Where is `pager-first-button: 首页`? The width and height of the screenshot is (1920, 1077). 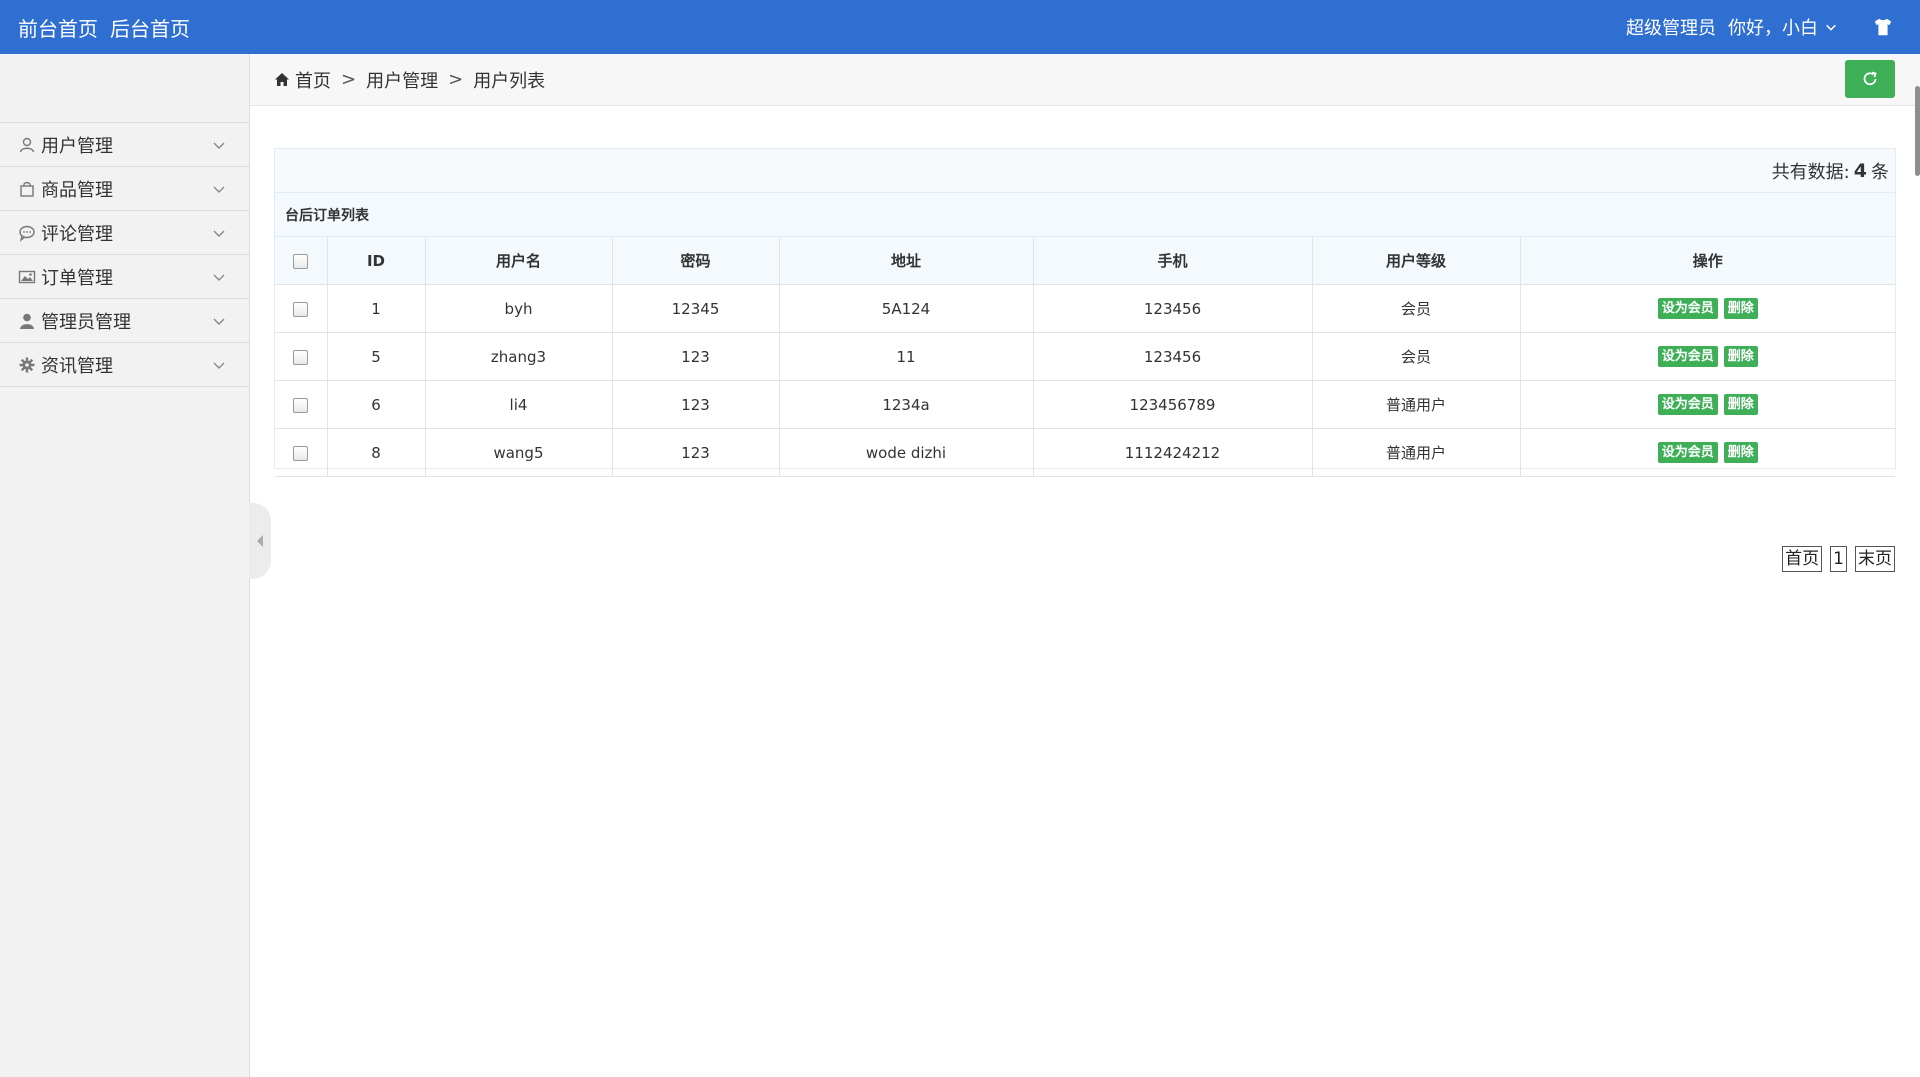 pager-first-button: 首页 is located at coordinates (1802, 559).